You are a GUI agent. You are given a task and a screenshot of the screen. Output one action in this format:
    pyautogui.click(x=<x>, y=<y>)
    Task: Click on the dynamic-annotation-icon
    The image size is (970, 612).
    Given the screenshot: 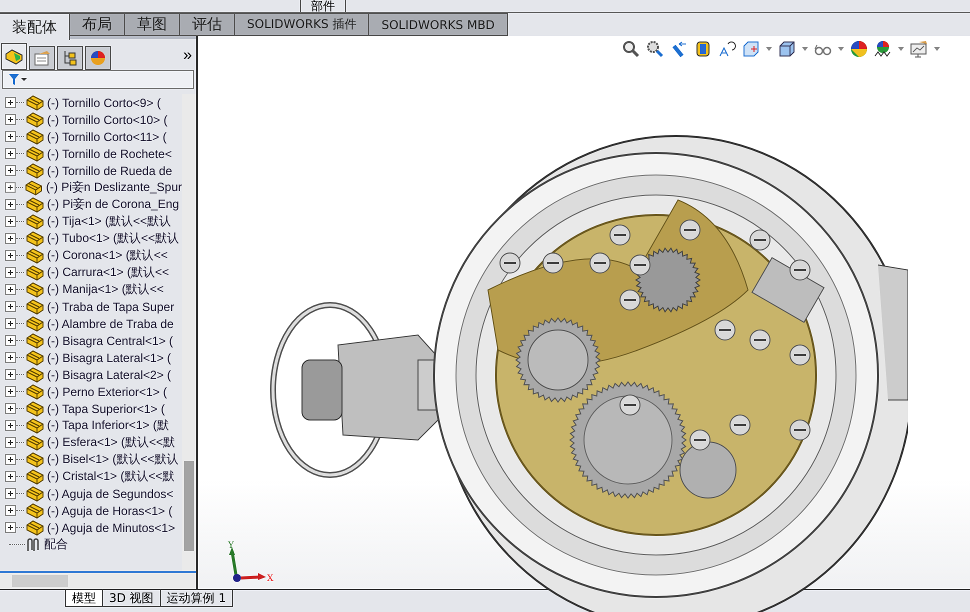 What is the action you would take?
    pyautogui.click(x=727, y=49)
    